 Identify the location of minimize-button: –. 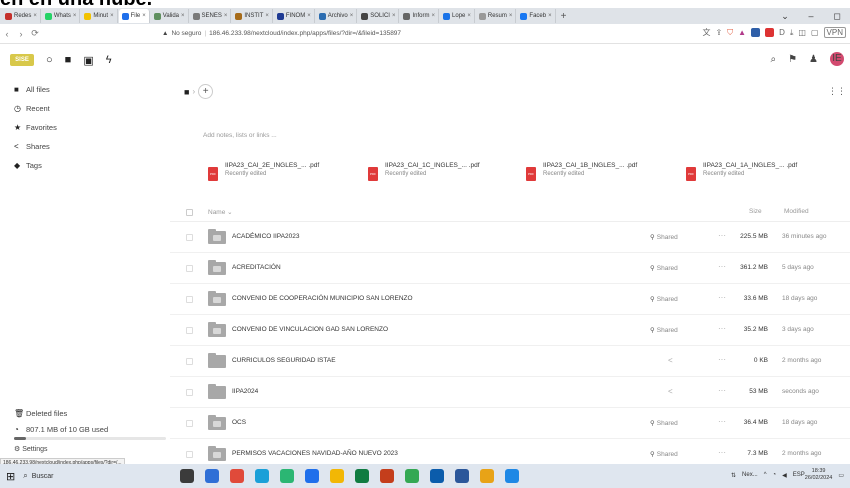
(811, 16).